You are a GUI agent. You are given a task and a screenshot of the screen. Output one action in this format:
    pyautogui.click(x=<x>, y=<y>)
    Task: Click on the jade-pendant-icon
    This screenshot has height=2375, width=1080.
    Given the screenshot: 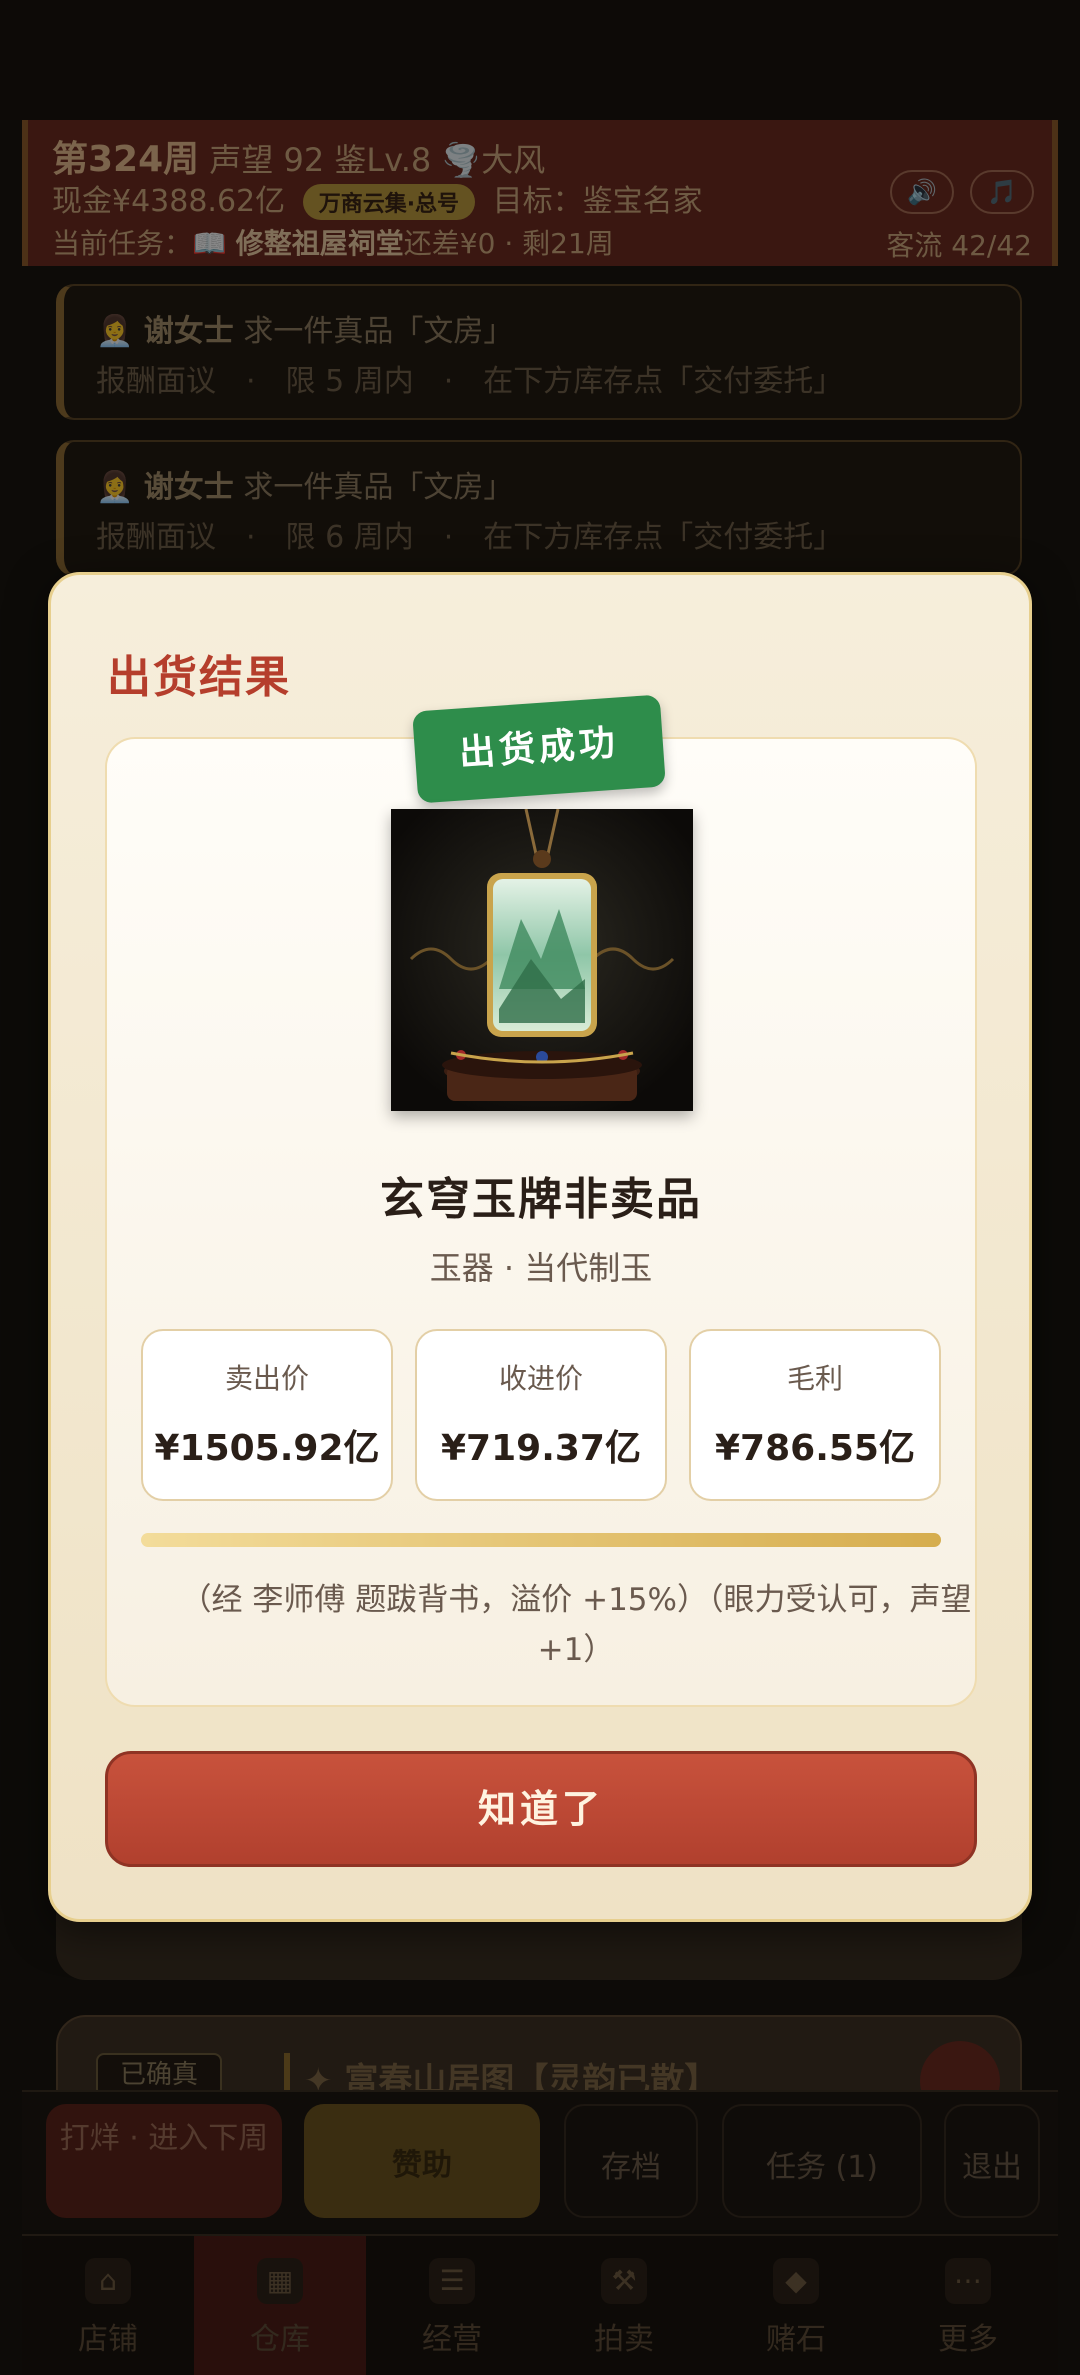 What is the action you would take?
    pyautogui.click(x=542, y=960)
    